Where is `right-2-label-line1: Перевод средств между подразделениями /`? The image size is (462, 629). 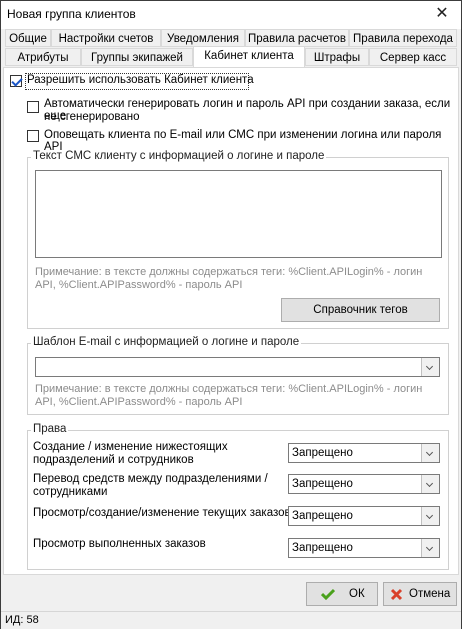
right-2-label-line1: Перевод средств между подразделениями / is located at coordinates (150, 479).